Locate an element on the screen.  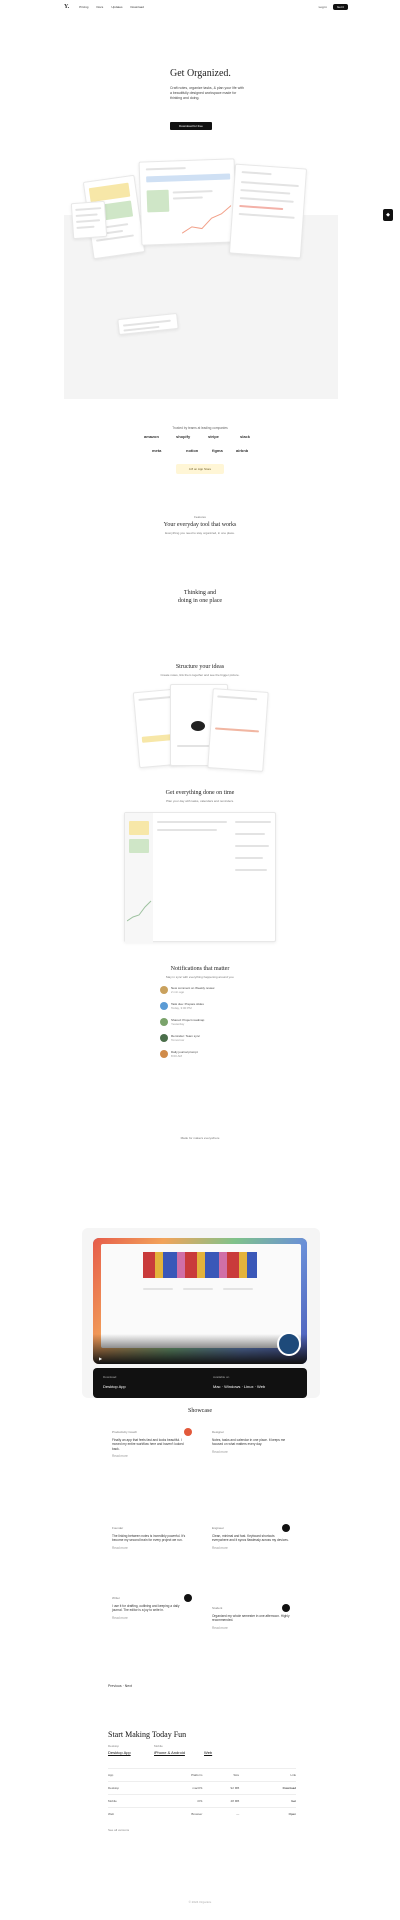
table-header-row: App Platform Size Link is located at coordinates (202, 1775).